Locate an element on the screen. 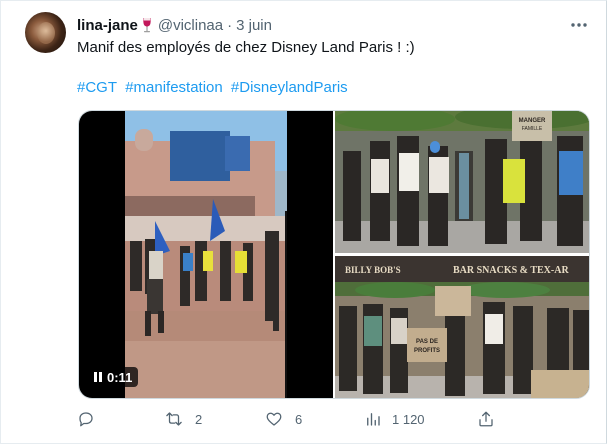  display-name: lina-jane is located at coordinates (107, 25).